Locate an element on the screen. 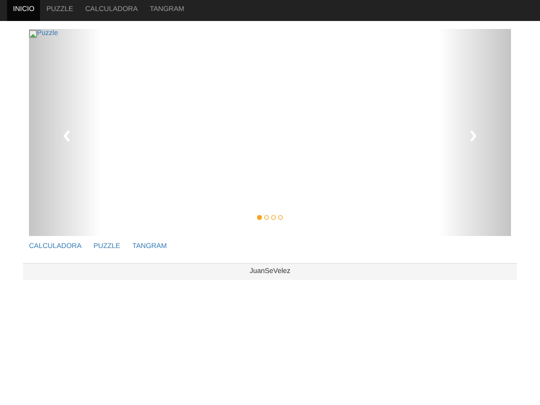 The image size is (540, 405). broken-image-icon is located at coordinates (33, 34).